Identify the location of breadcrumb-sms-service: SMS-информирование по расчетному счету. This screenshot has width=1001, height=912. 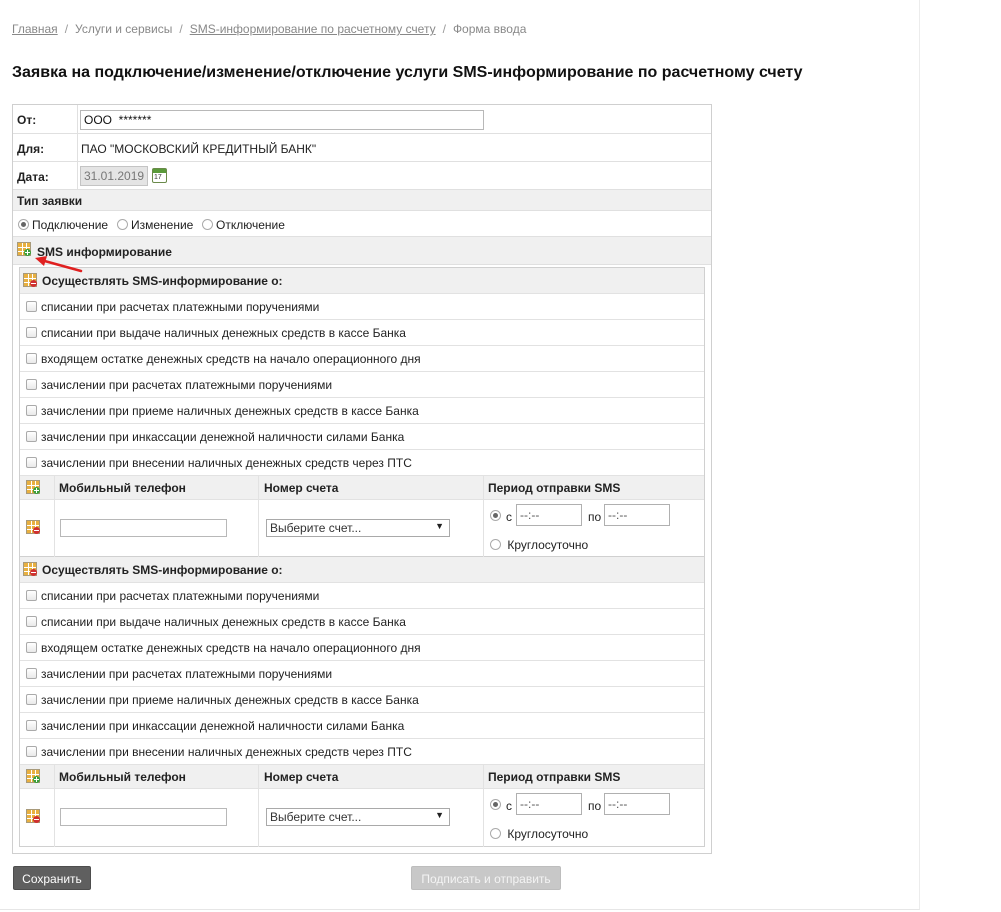
(313, 29).